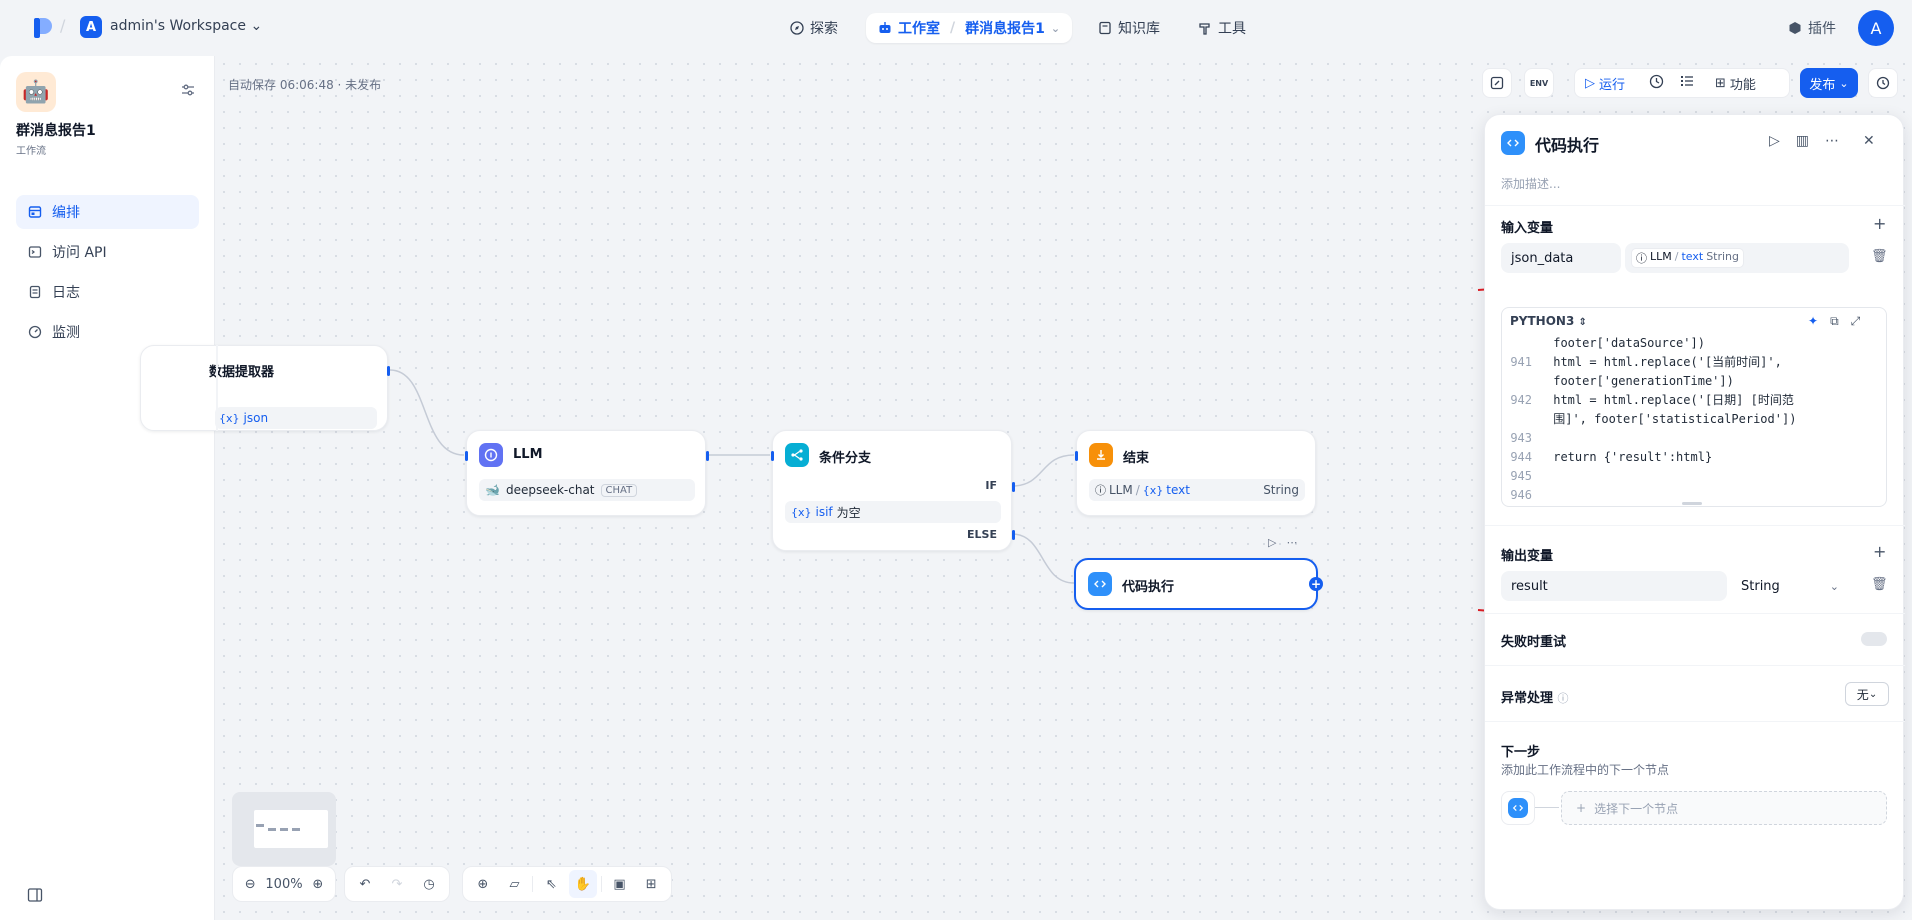  I want to click on redo-icon: ↷, so click(397, 884).